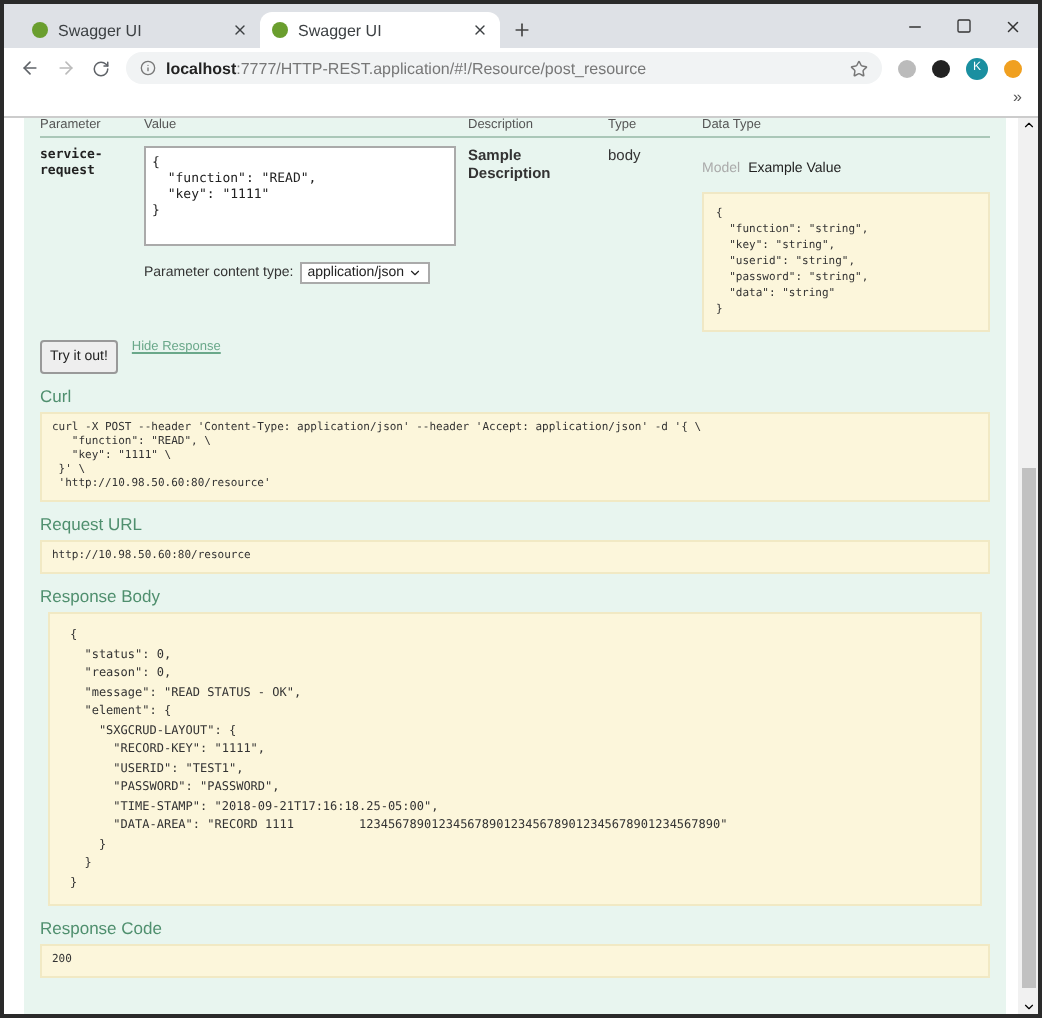 The image size is (1042, 1018). Describe the element at coordinates (57, 396) in the screenshot. I see `section-heading: Curl` at that location.